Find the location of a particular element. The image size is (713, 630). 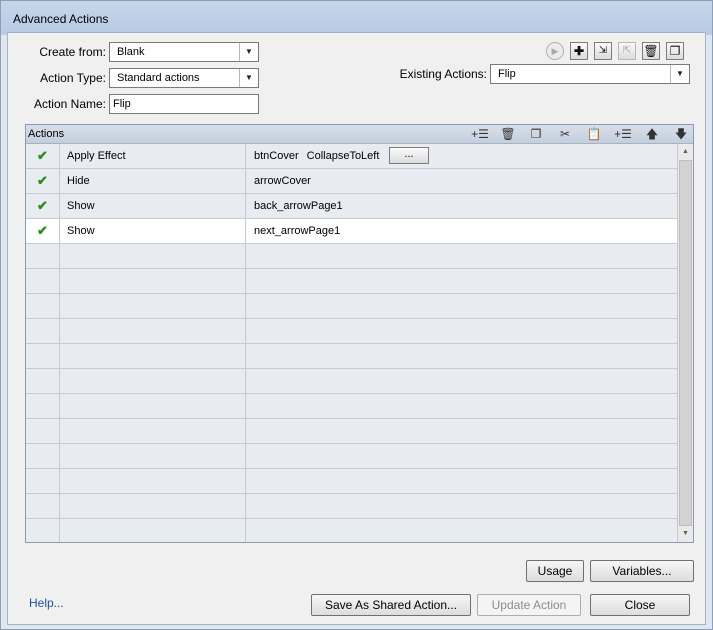

table-row: ✔ Show back_arrowPage1 is located at coordinates (351, 206).